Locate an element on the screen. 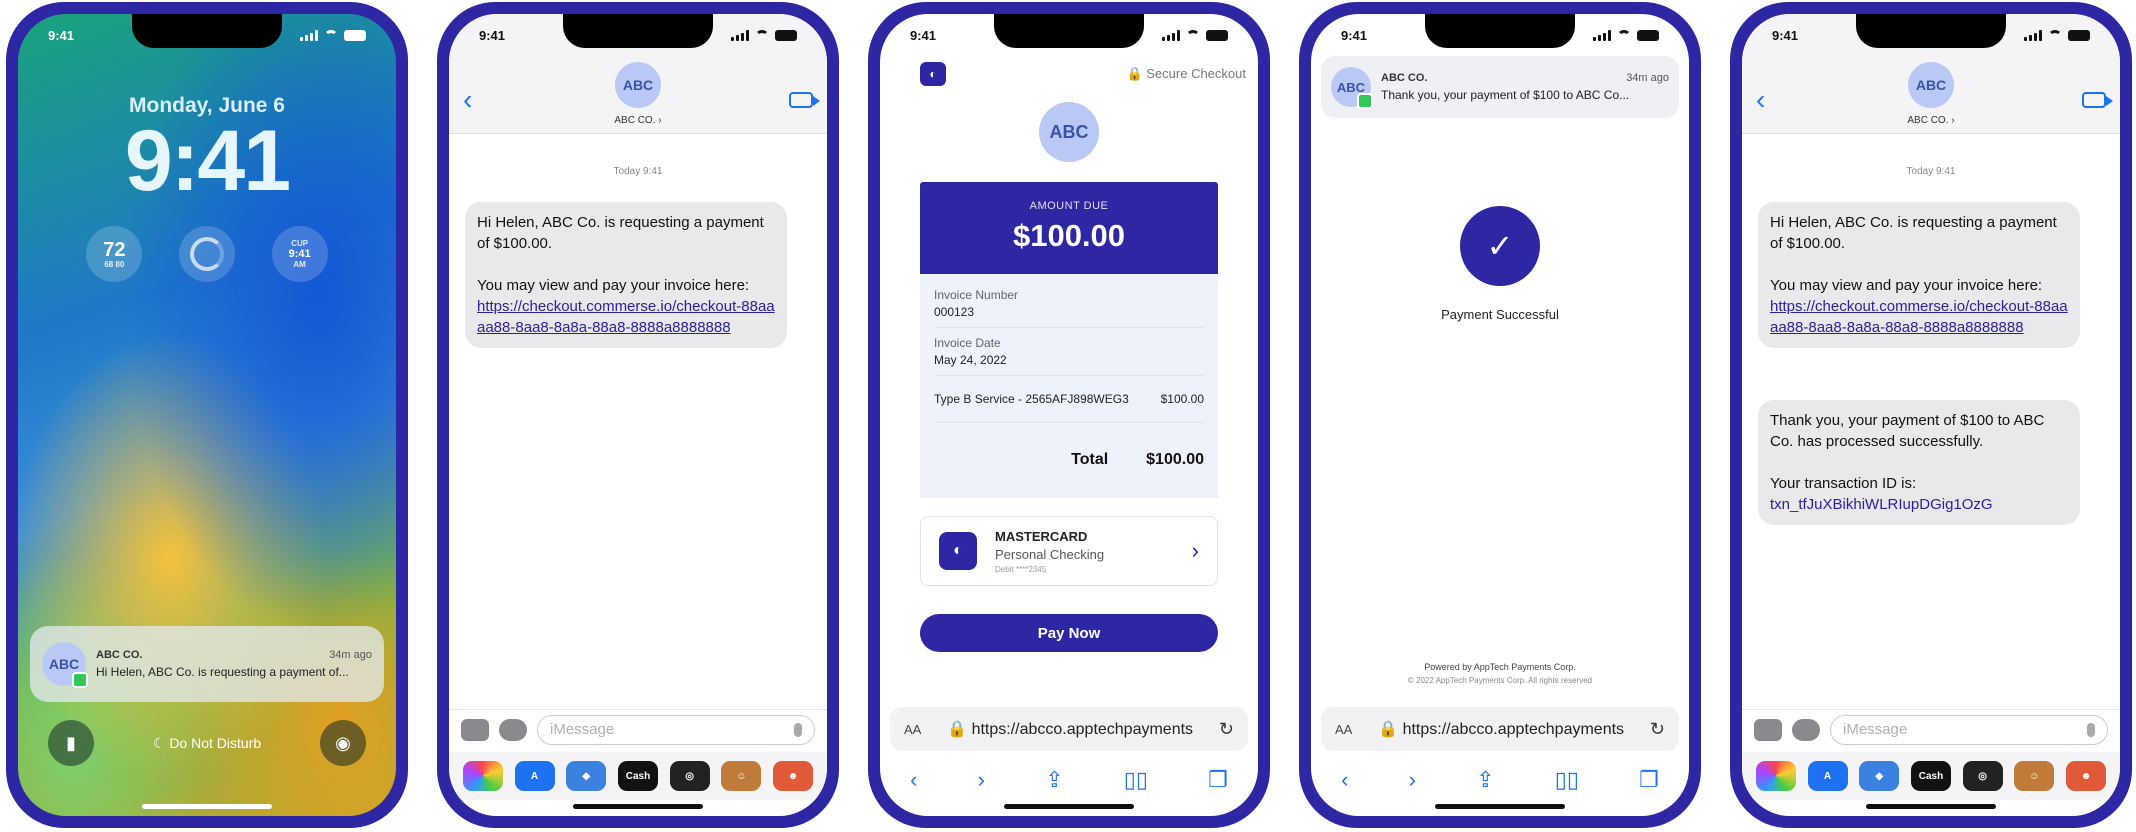 This screenshot has width=2136, height=832. total-label: Total is located at coordinates (1090, 459).